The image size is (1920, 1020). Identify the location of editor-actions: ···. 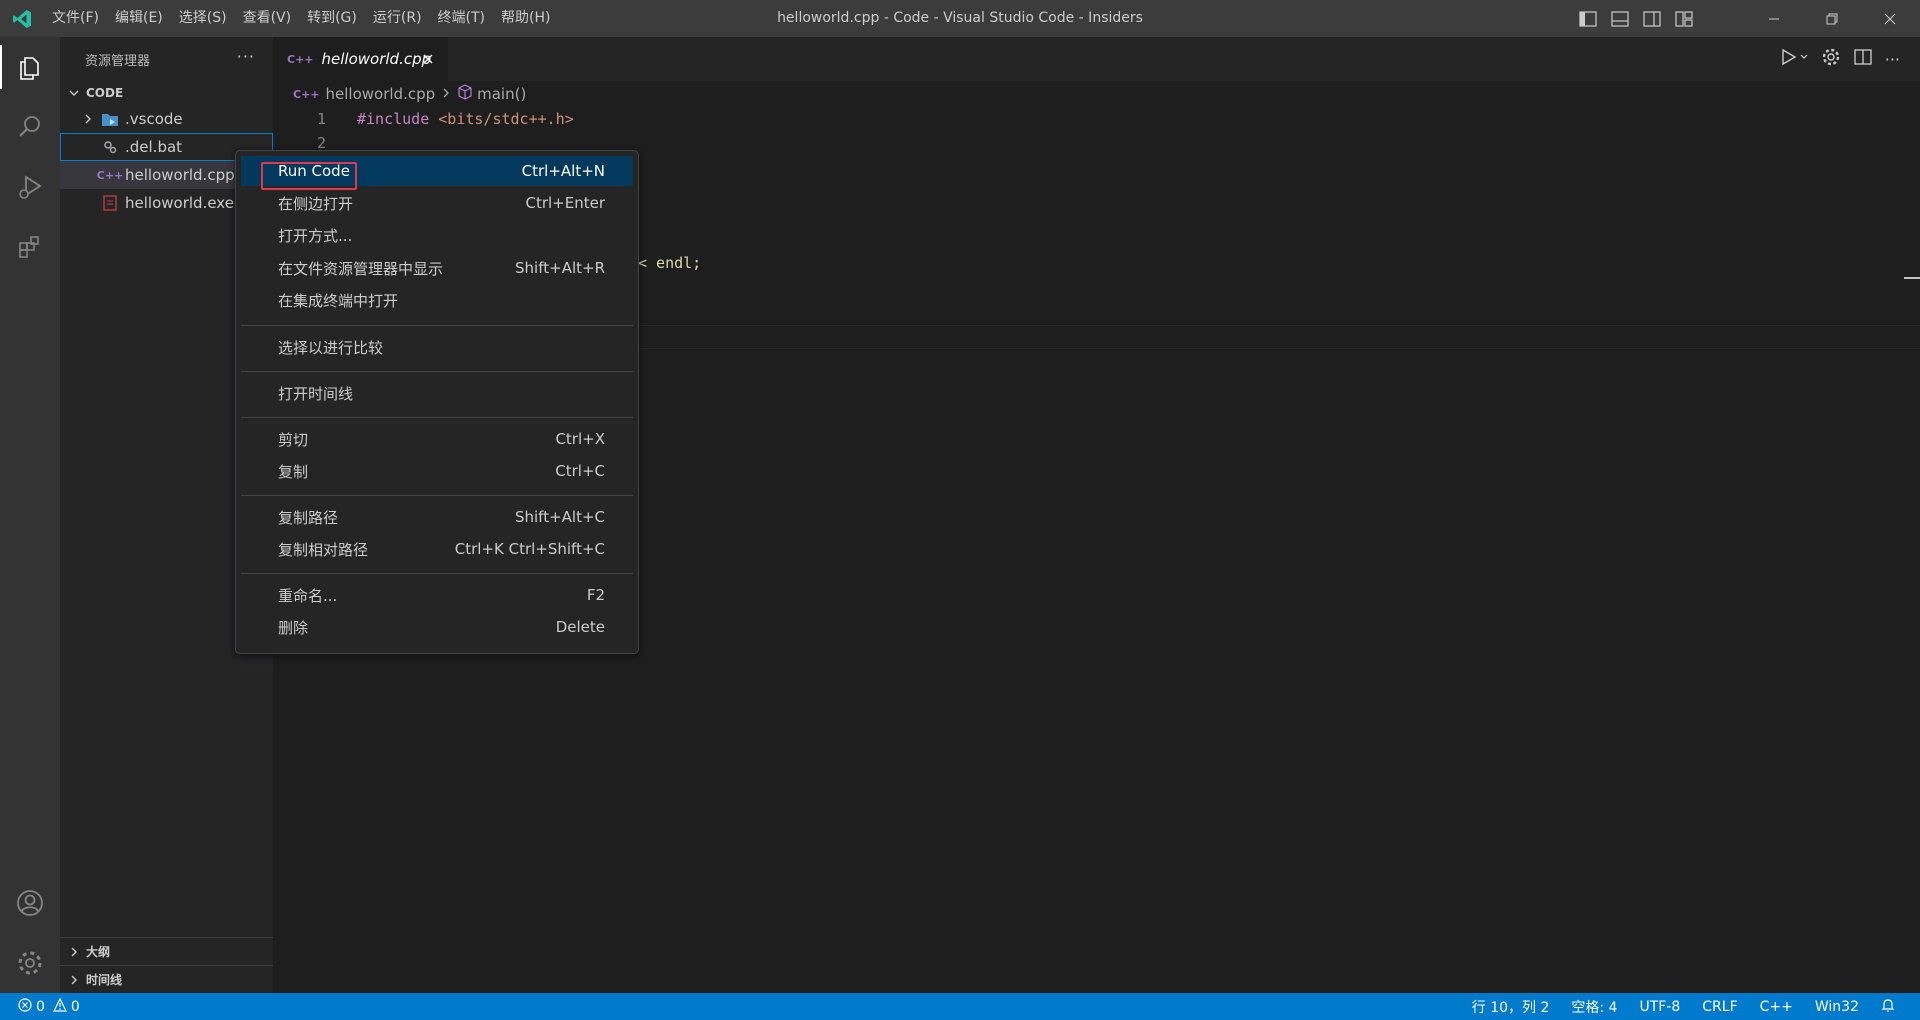
(1839, 59).